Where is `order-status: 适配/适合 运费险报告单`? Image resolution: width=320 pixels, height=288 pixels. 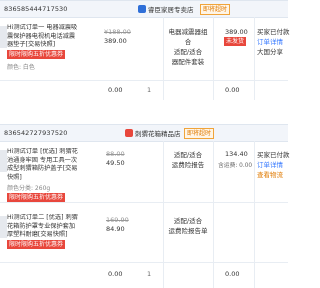 order-status: 适配/适合 运费险报告单 is located at coordinates (188, 226).